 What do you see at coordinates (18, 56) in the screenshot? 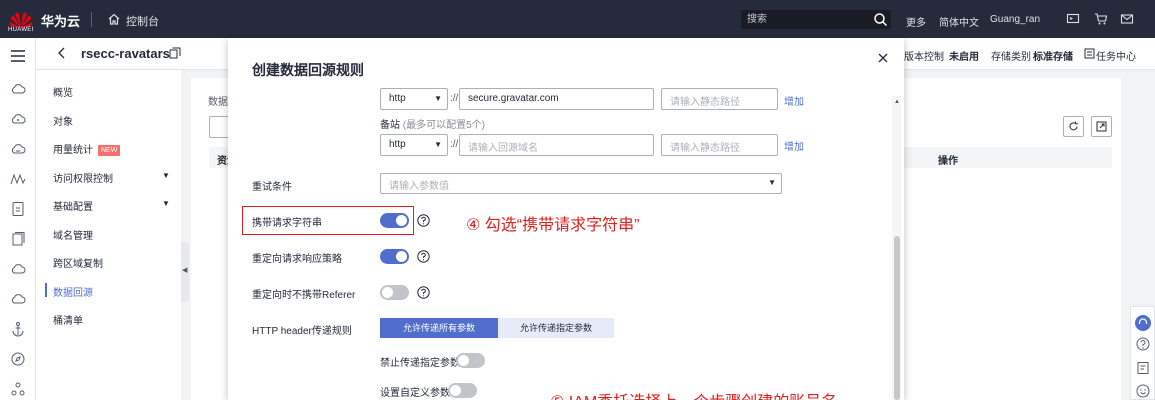
I see `hamburger-menu-icon` at bounding box center [18, 56].